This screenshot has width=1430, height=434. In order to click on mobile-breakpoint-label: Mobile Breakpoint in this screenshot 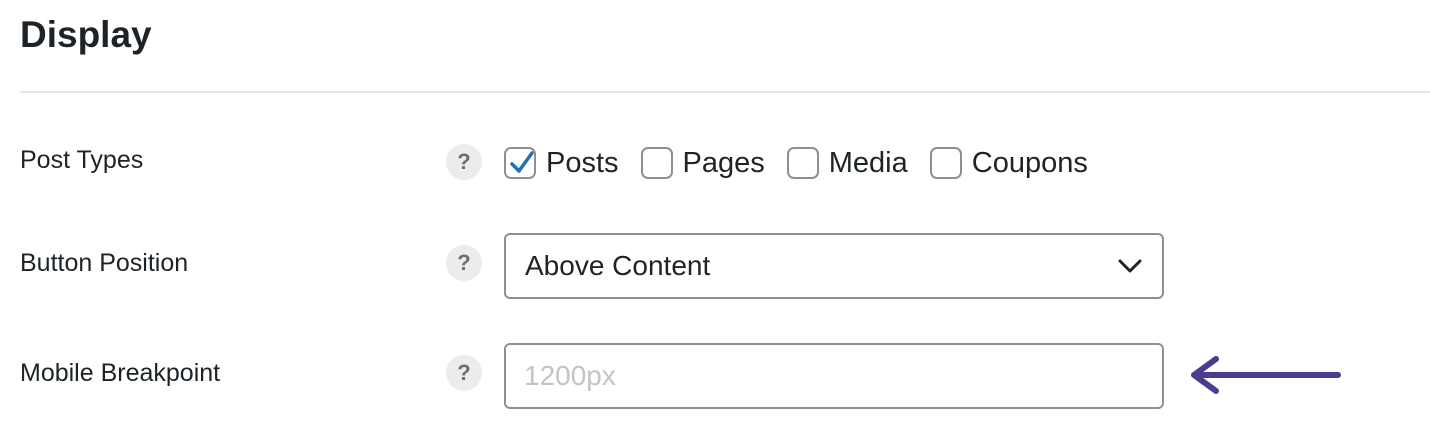, I will do `click(120, 373)`.